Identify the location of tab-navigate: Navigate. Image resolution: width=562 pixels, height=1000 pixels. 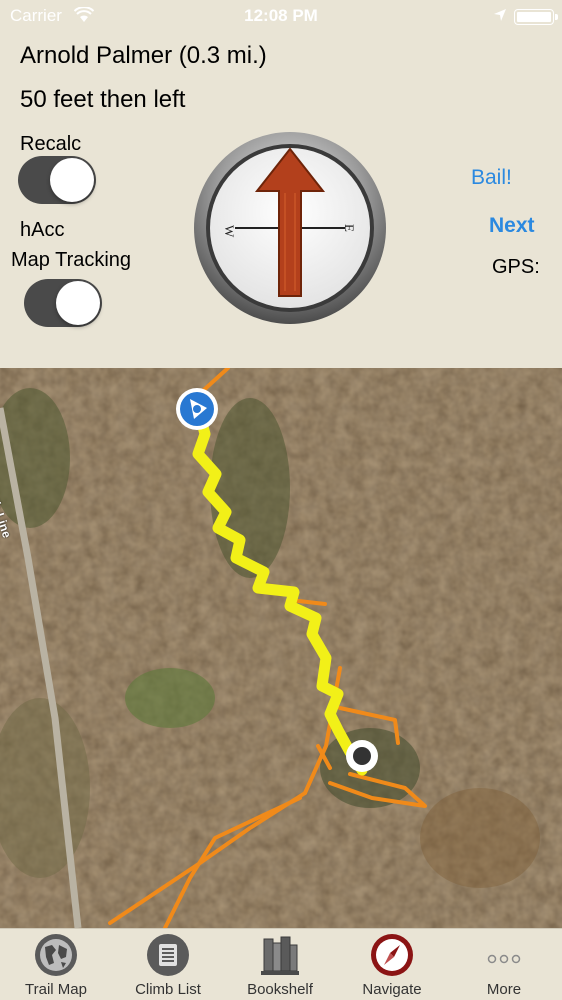
(392, 964).